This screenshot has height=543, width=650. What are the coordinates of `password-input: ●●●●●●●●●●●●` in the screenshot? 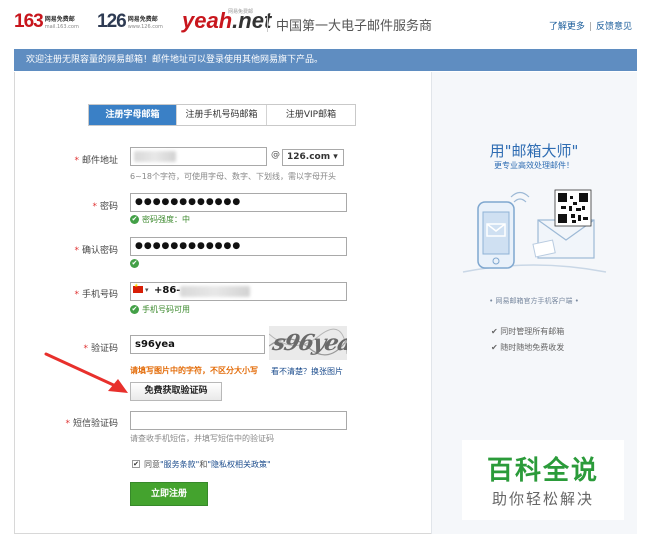 It's located at (238, 202).